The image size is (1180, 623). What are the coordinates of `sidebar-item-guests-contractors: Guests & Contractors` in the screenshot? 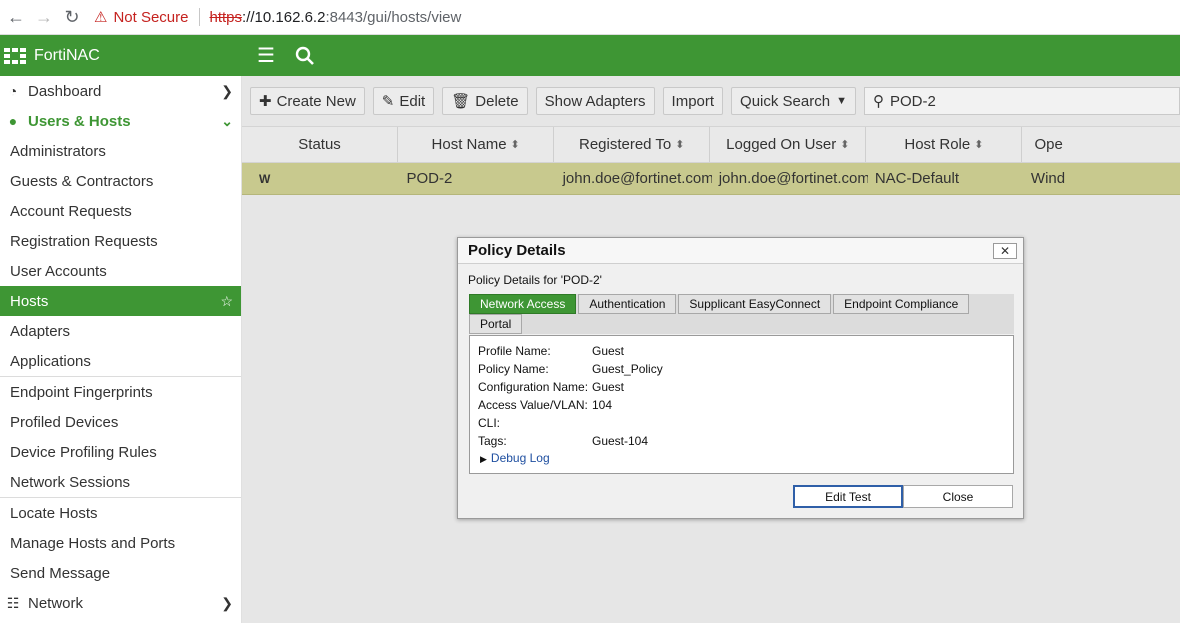 It's located at (120, 181).